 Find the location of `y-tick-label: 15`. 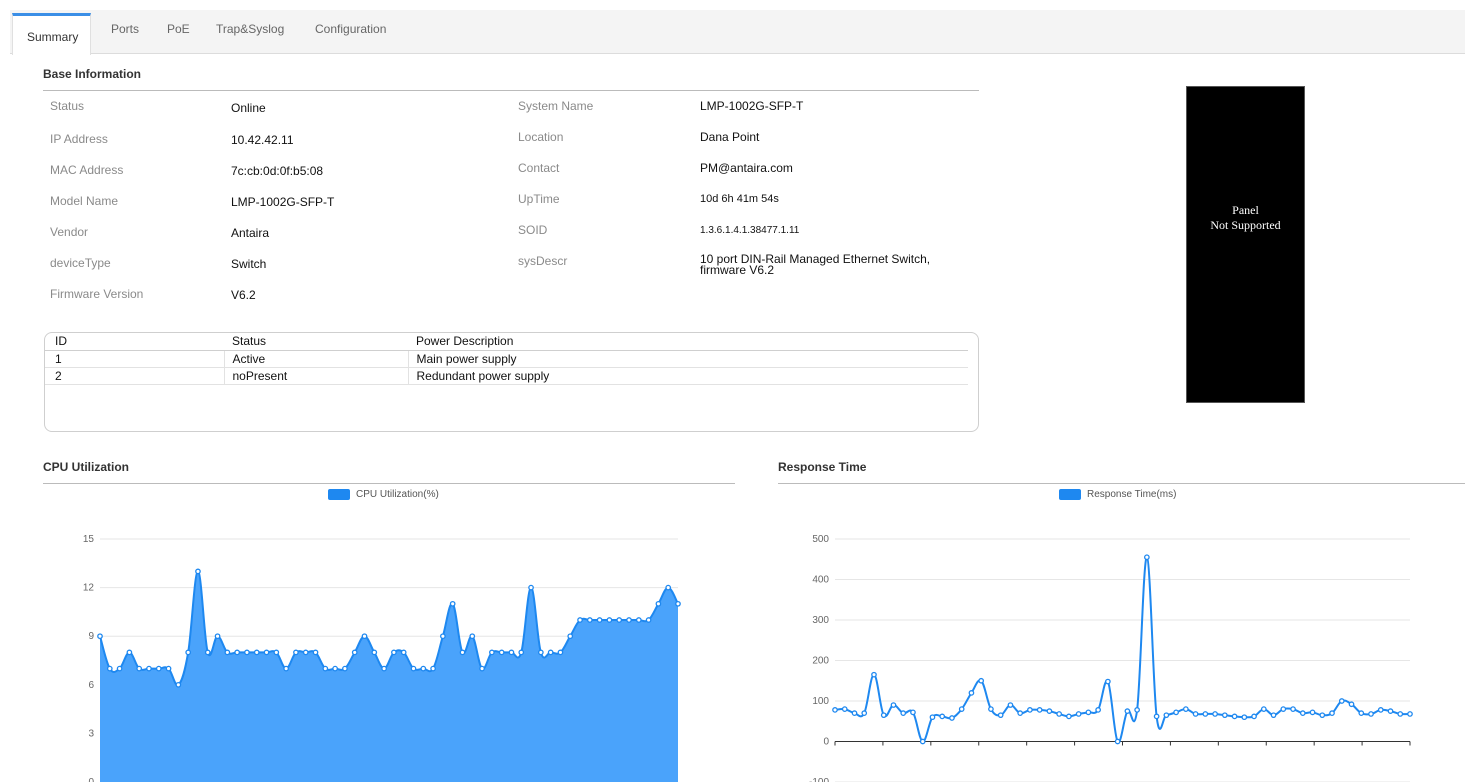

y-tick-label: 15 is located at coordinates (89, 539).